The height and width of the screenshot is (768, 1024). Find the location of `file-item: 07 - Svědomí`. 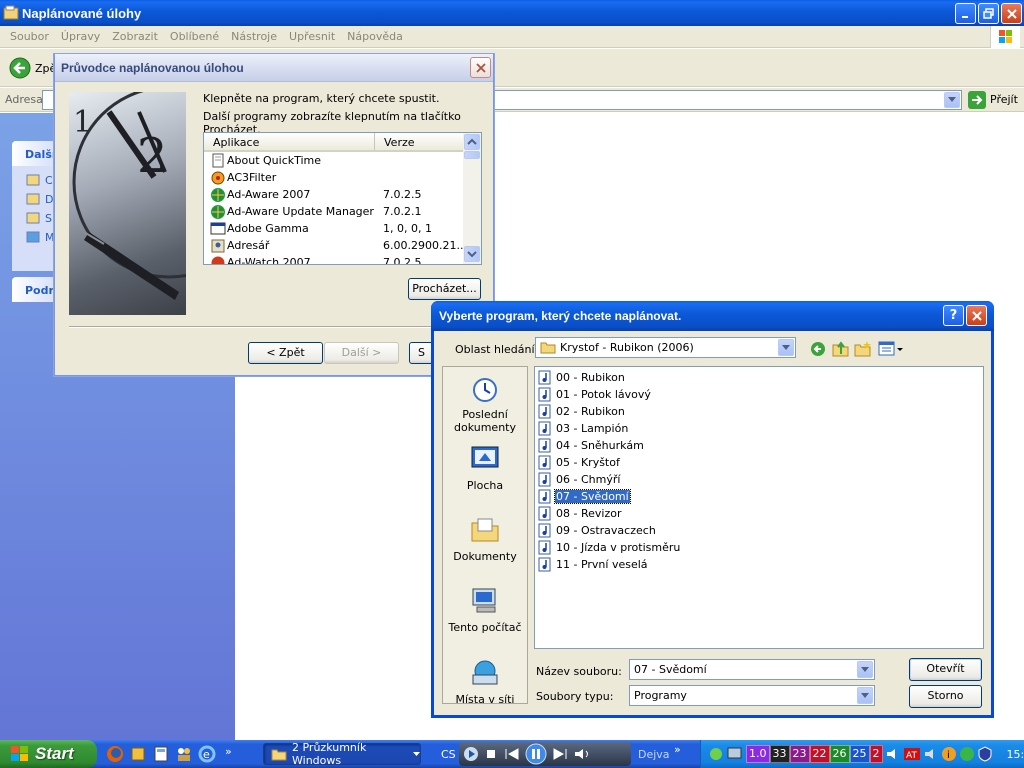

file-item: 07 - Svědomí is located at coordinates (760, 496).